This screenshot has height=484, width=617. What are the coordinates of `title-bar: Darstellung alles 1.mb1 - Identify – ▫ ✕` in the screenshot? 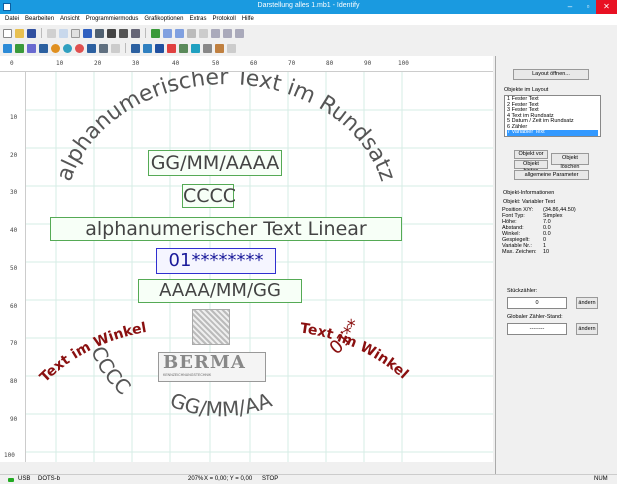 It's located at (308, 7).